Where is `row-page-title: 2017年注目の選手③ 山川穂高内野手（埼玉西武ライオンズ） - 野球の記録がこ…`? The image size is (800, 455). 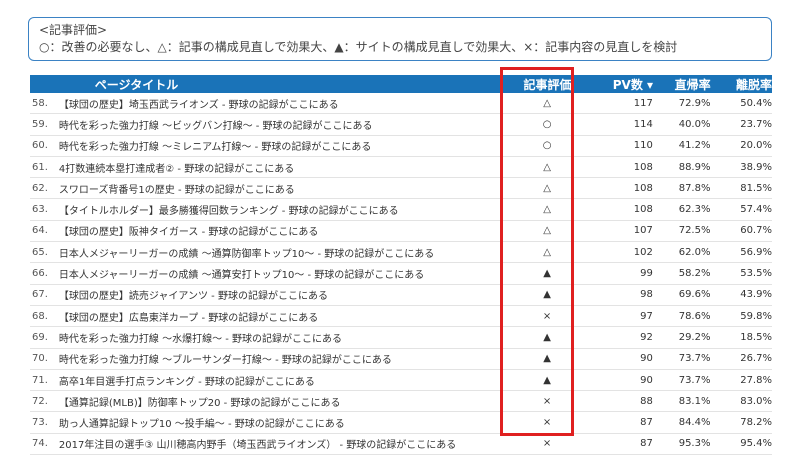
row-page-title: 2017年注目の選手③ 山川穂高内野手（埼玉西武ライオンズ） - 野球の記録がこ… is located at coordinates (257, 446).